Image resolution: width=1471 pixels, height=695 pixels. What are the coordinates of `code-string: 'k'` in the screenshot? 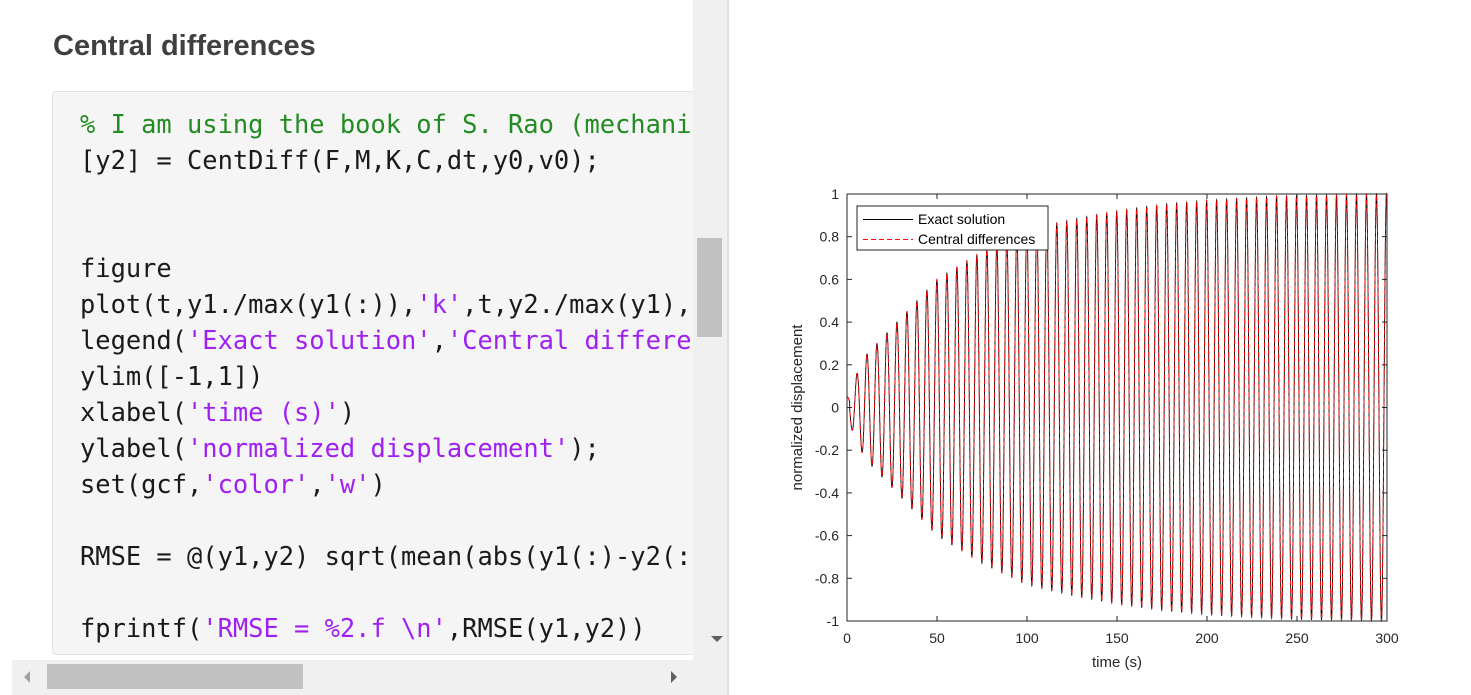 It's located at (439, 304).